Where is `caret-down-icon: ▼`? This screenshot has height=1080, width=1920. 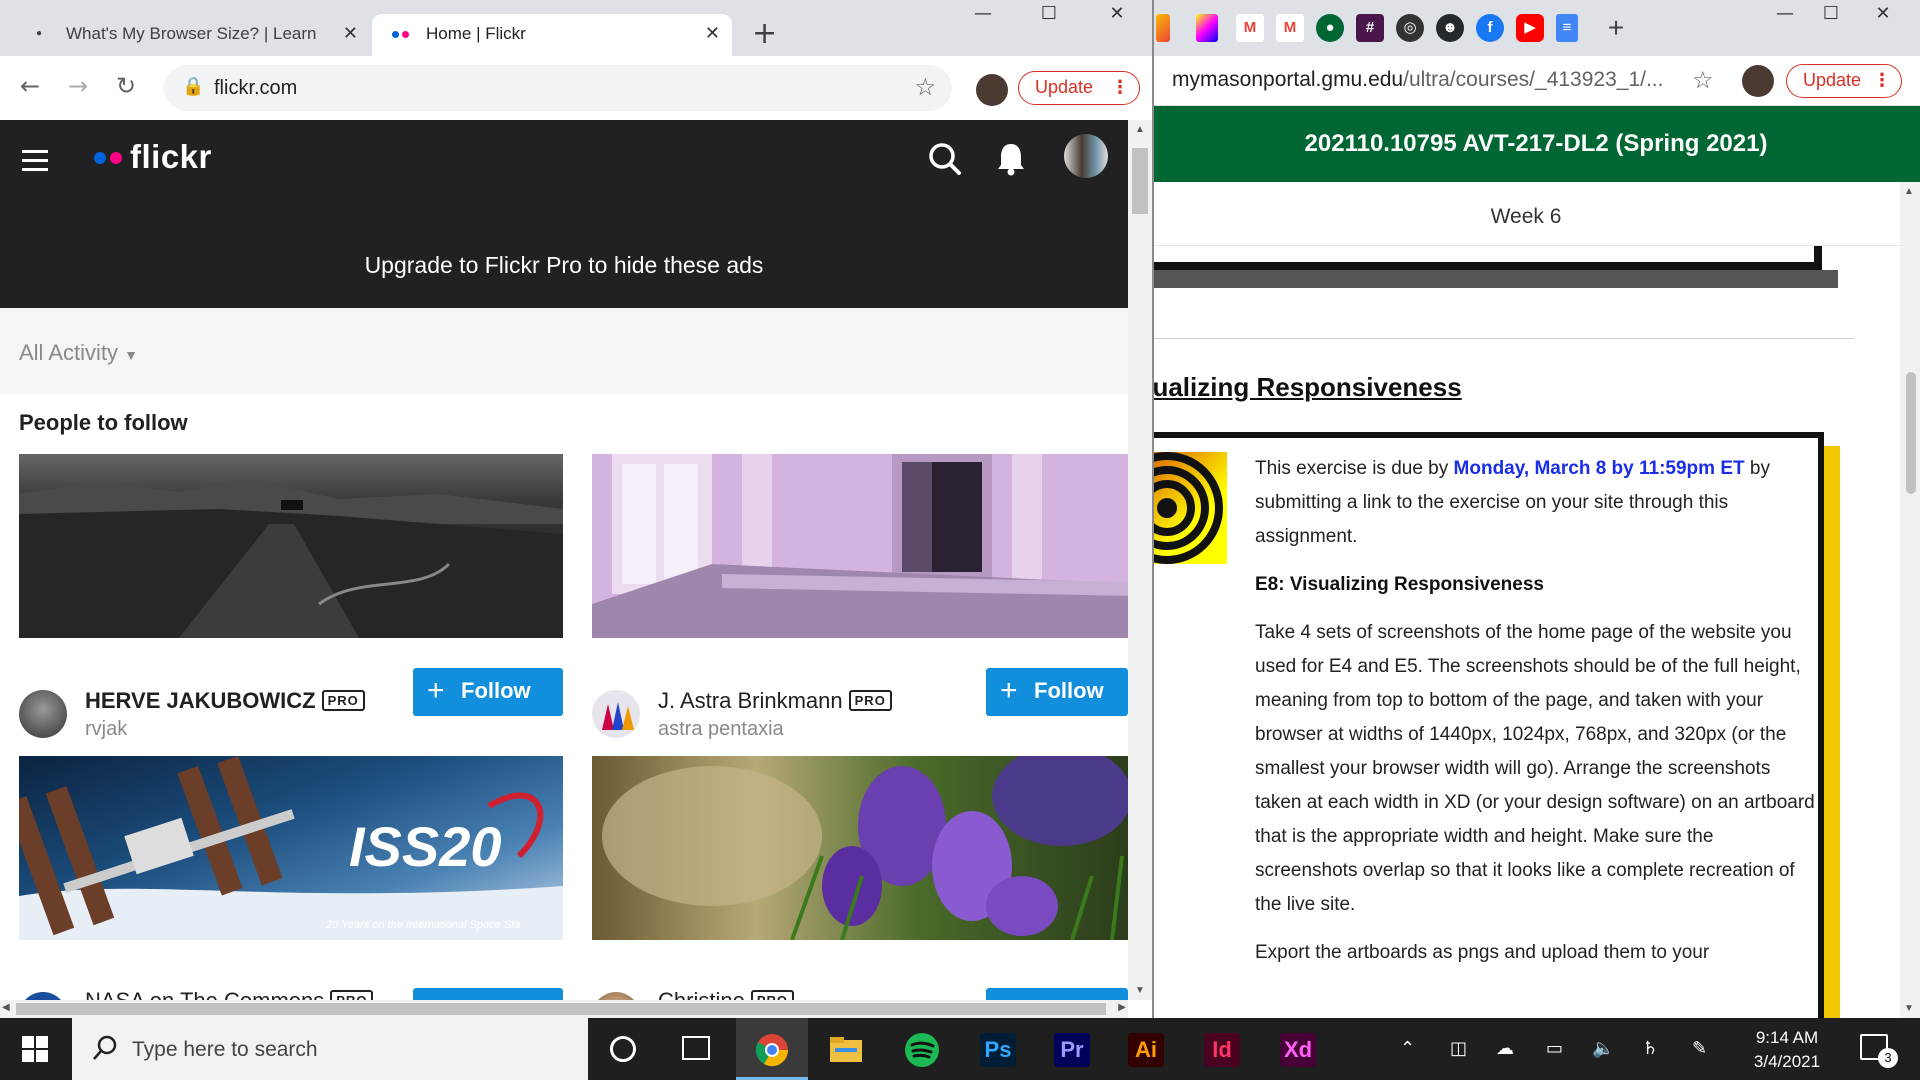 caret-down-icon: ▼ is located at coordinates (131, 355).